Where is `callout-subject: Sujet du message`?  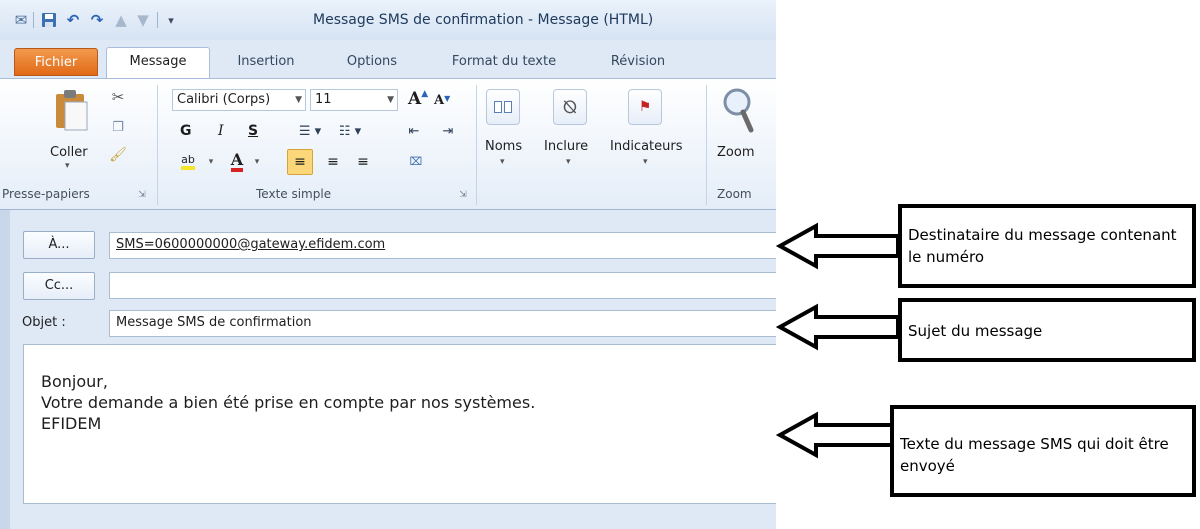
callout-subject: Sujet du message is located at coordinates (1047, 330).